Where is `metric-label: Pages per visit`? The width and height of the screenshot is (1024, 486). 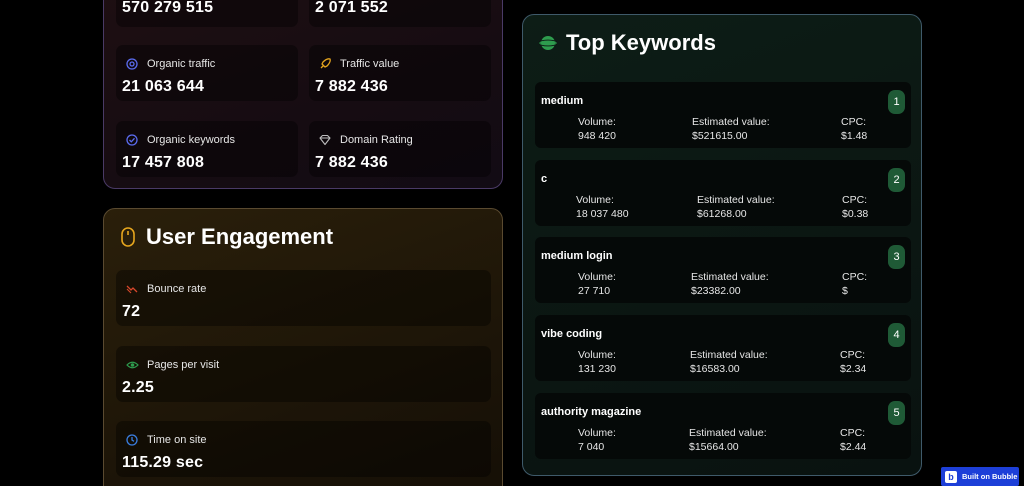 metric-label: Pages per visit is located at coordinates (183, 365).